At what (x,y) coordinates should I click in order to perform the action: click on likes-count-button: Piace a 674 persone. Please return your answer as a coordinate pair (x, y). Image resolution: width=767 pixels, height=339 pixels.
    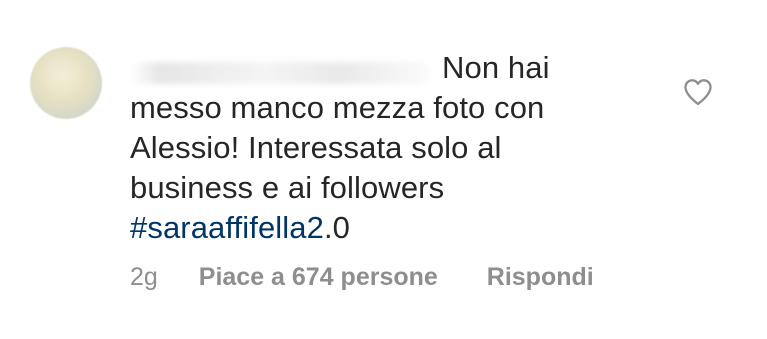
    Looking at the image, I should click on (318, 277).